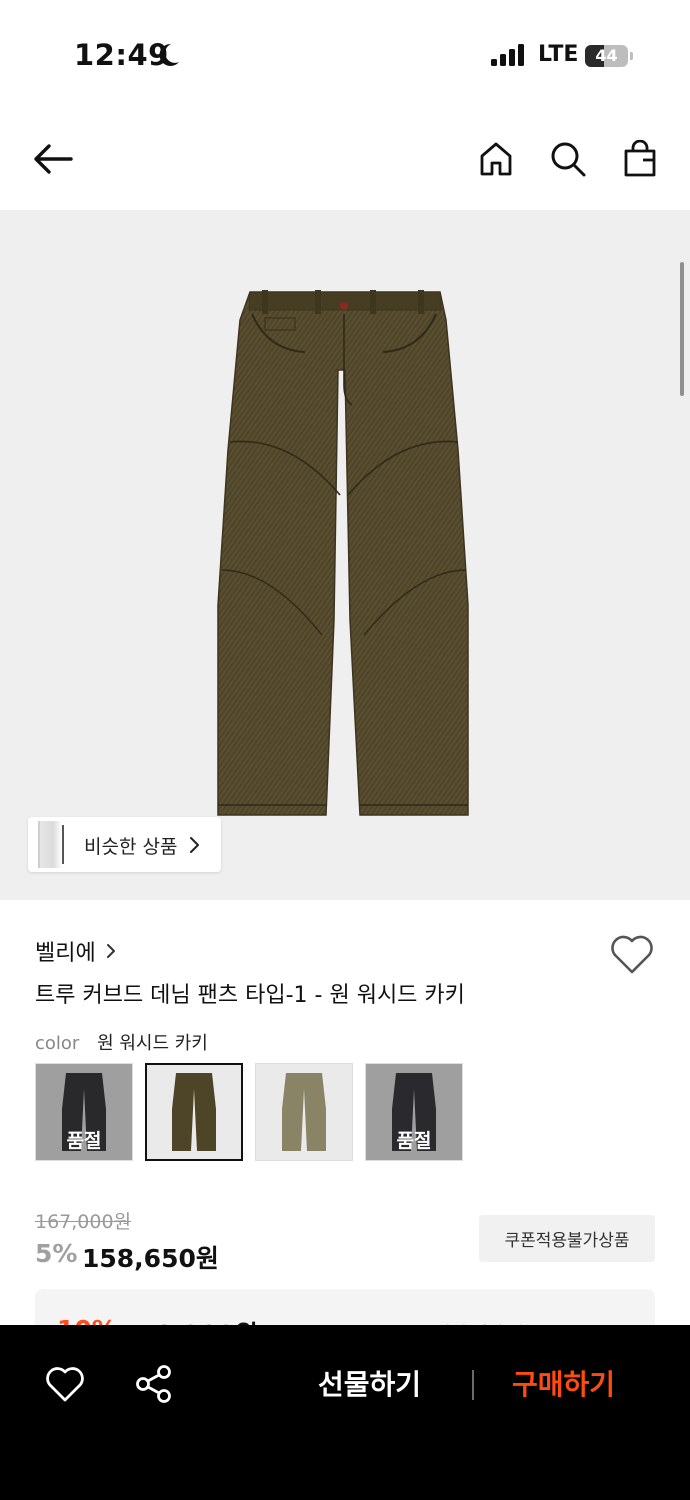 Image resolution: width=690 pixels, height=1500 pixels. I want to click on color-swatch-selected, so click(194, 1112).